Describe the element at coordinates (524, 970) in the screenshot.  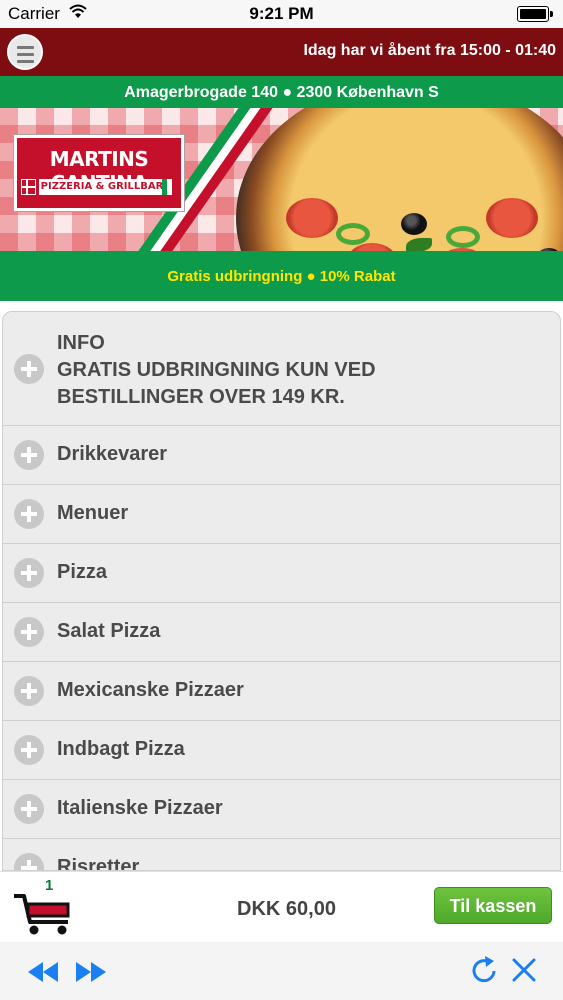
I see `close-icon` at that location.